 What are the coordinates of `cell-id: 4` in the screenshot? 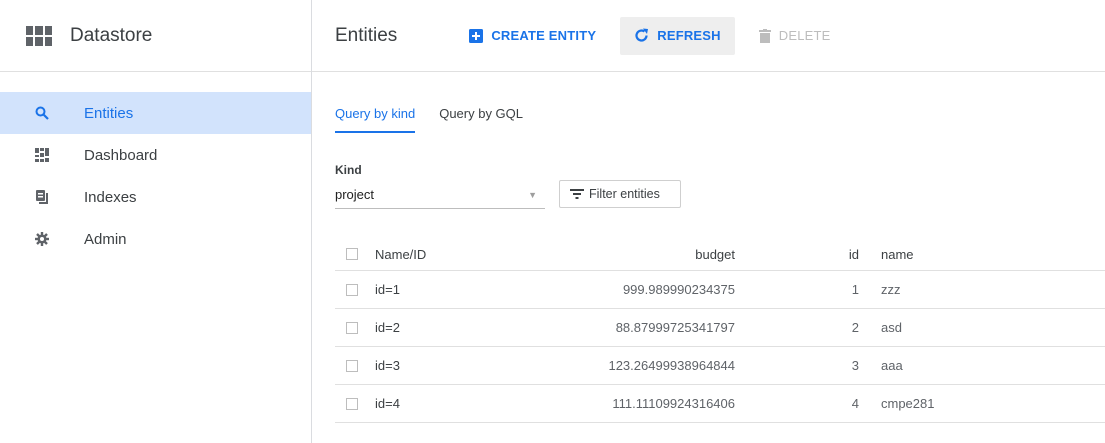 It's located at (855, 403).